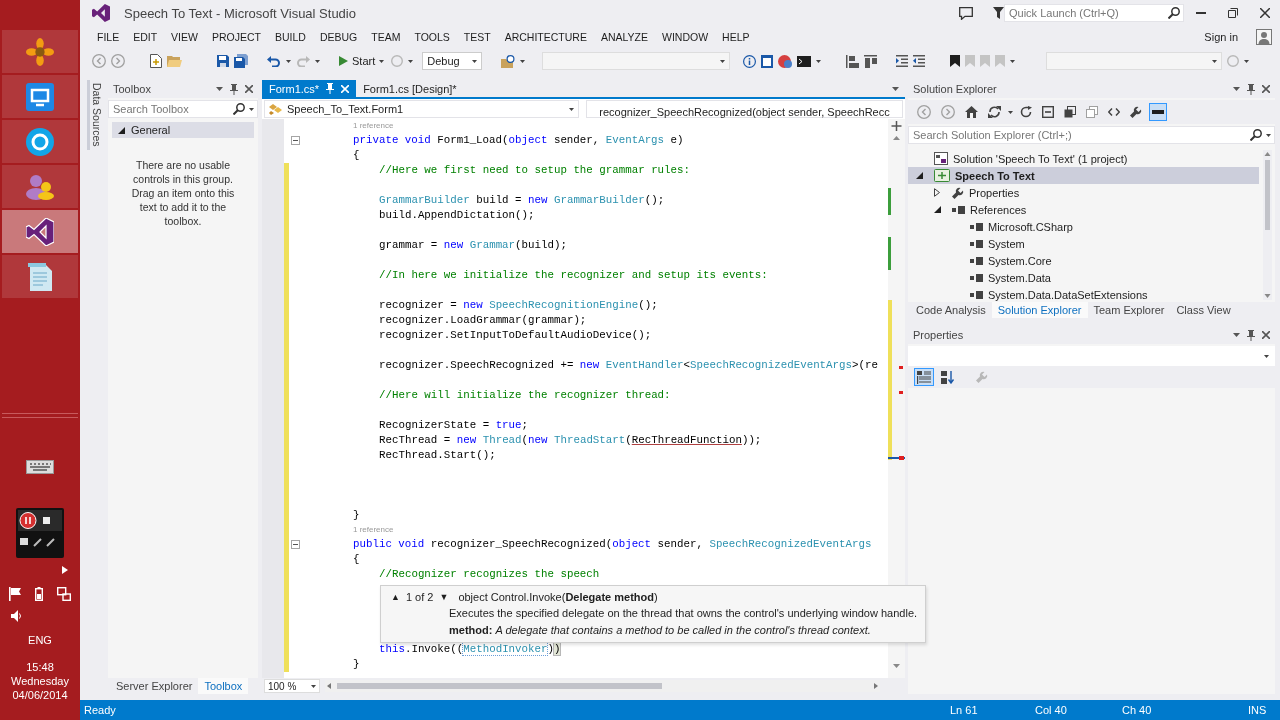 The height and width of the screenshot is (720, 1280). Describe the element at coordinates (767, 61) in the screenshot. I see `window-icon` at that location.